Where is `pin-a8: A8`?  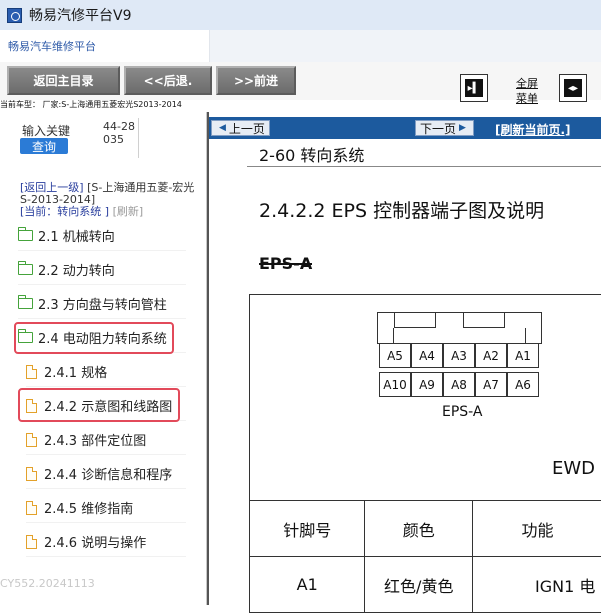
pin-a8: A8 is located at coordinates (459, 384).